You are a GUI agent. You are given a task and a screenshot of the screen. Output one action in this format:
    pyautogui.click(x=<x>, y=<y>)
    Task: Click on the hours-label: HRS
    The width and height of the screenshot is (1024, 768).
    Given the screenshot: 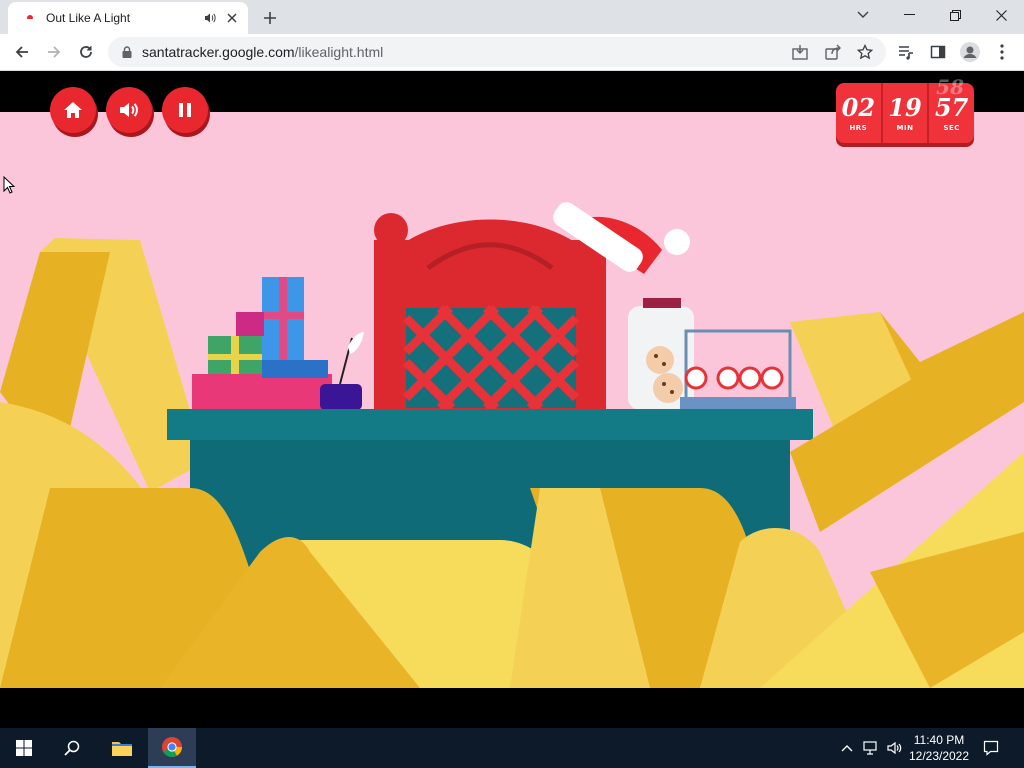 What is the action you would take?
    pyautogui.click(x=858, y=127)
    